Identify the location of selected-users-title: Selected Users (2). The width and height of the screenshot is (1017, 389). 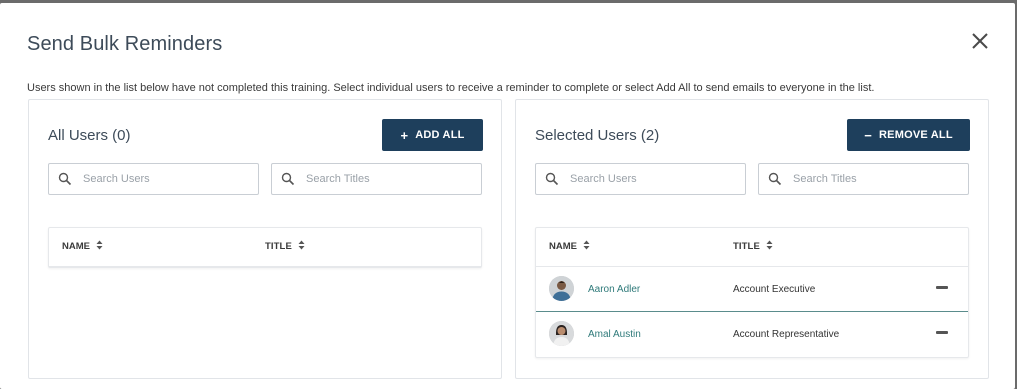
(597, 135).